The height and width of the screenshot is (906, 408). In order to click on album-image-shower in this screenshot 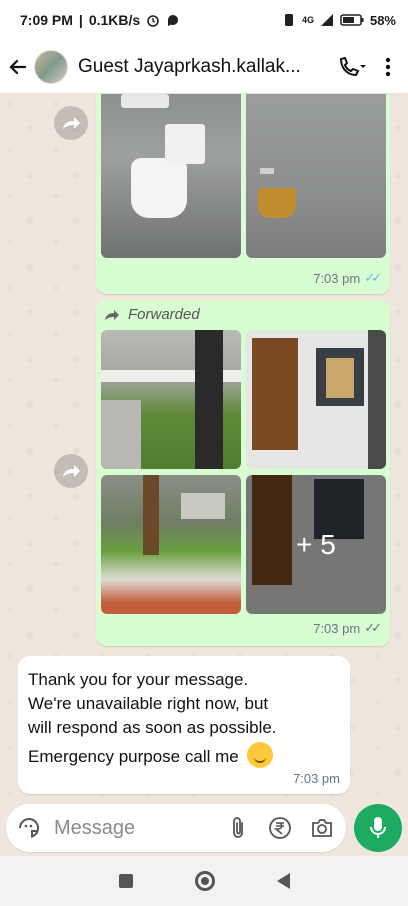, I will do `click(316, 176)`.